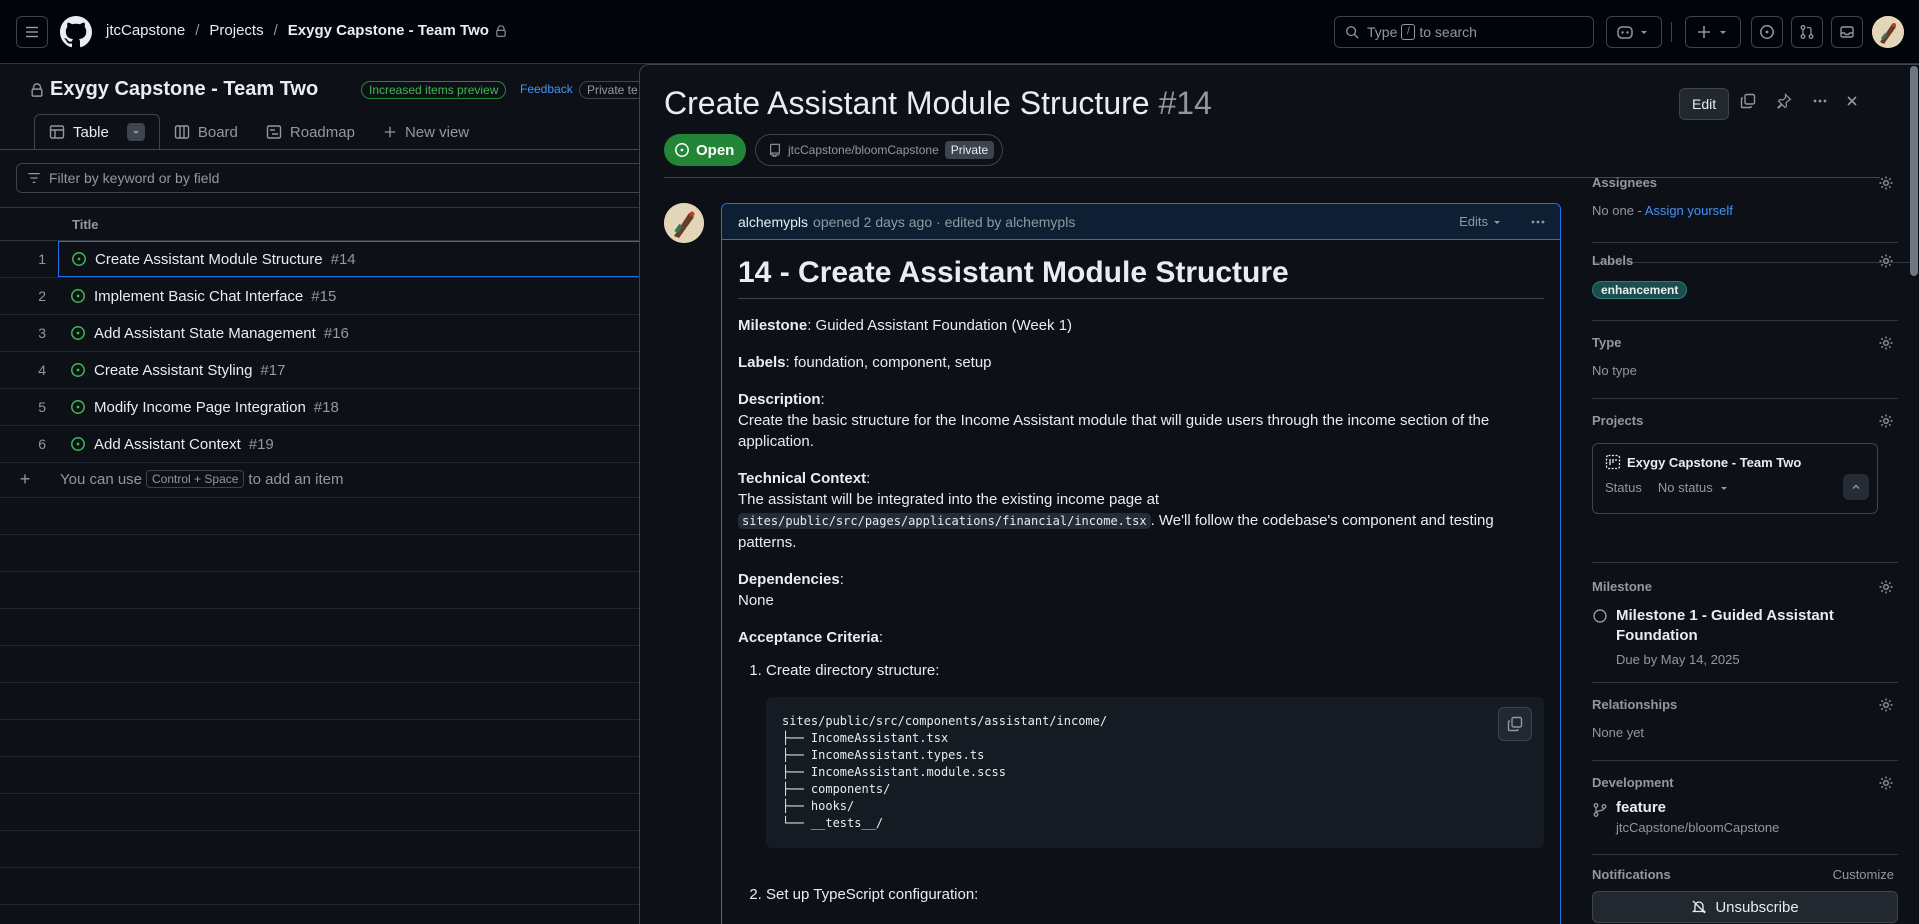 The image size is (1919, 924). Describe the element at coordinates (42, 370) in the screenshot. I see `row-number: 4` at that location.